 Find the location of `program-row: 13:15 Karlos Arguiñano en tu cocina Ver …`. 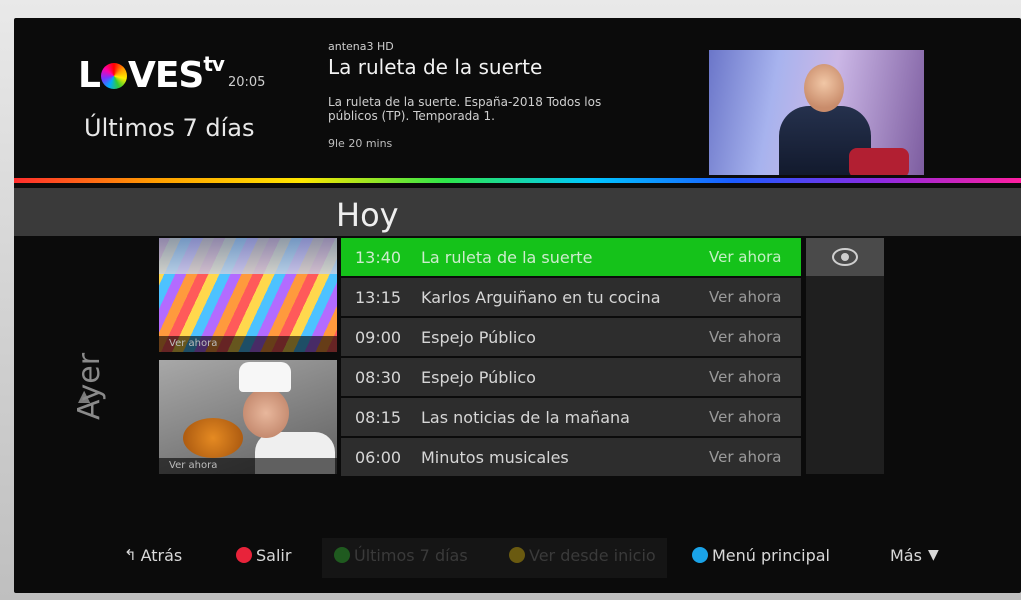

program-row: 13:15 Karlos Arguiñano en tu cocina Ver … is located at coordinates (571, 297).